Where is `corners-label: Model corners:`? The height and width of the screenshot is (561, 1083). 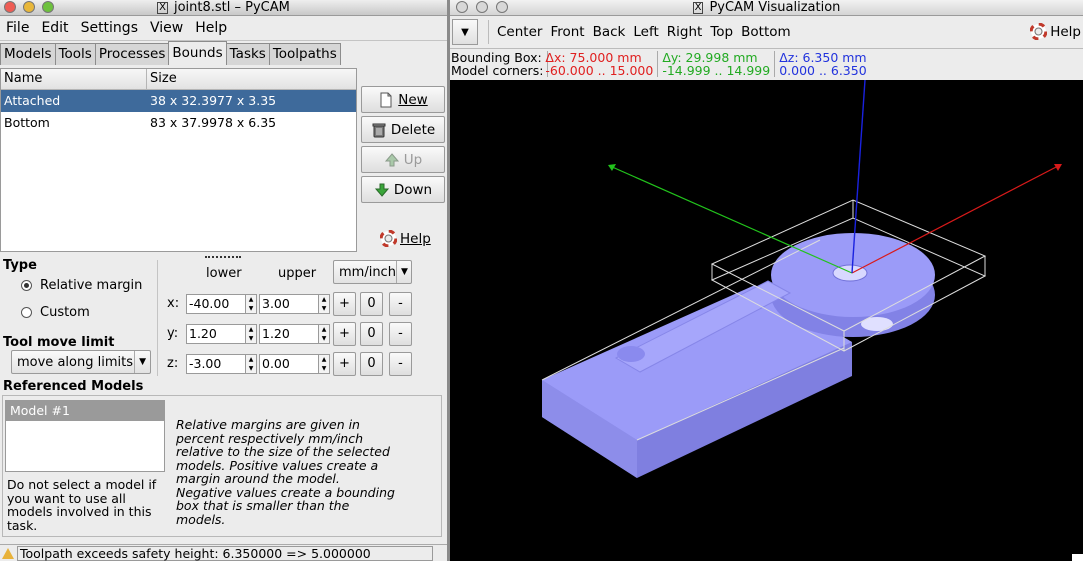 corners-label: Model corners: is located at coordinates (497, 70).